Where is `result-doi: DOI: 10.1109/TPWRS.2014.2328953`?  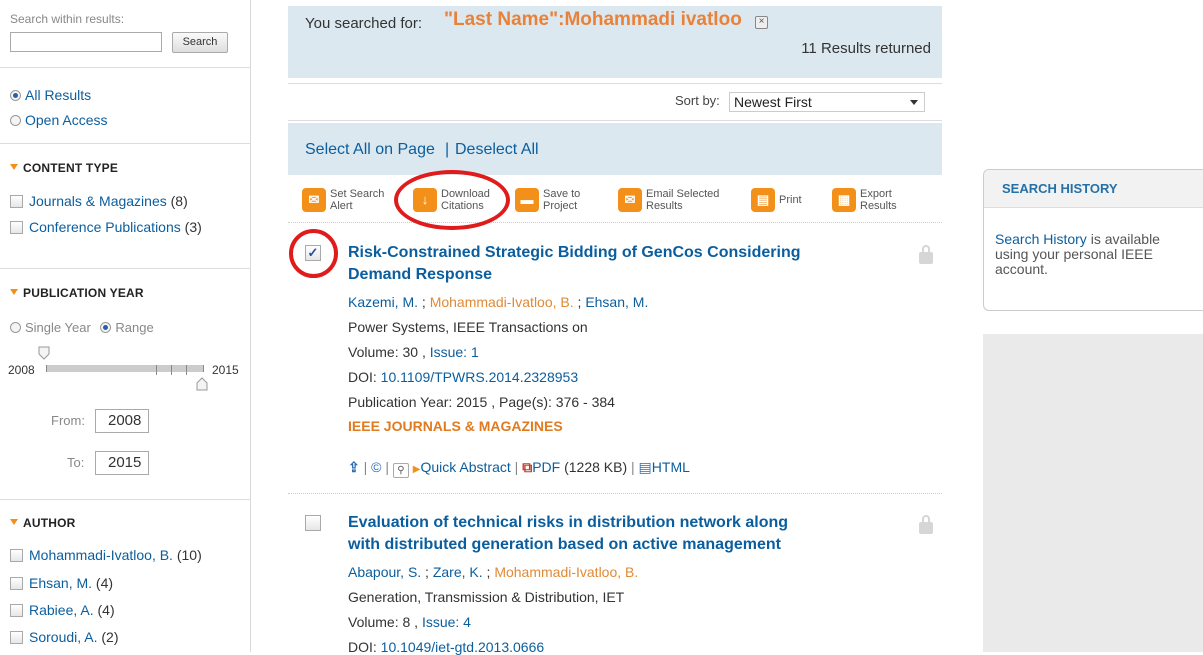 result-doi: DOI: 10.1109/TPWRS.2014.2328953 is located at coordinates (463, 377).